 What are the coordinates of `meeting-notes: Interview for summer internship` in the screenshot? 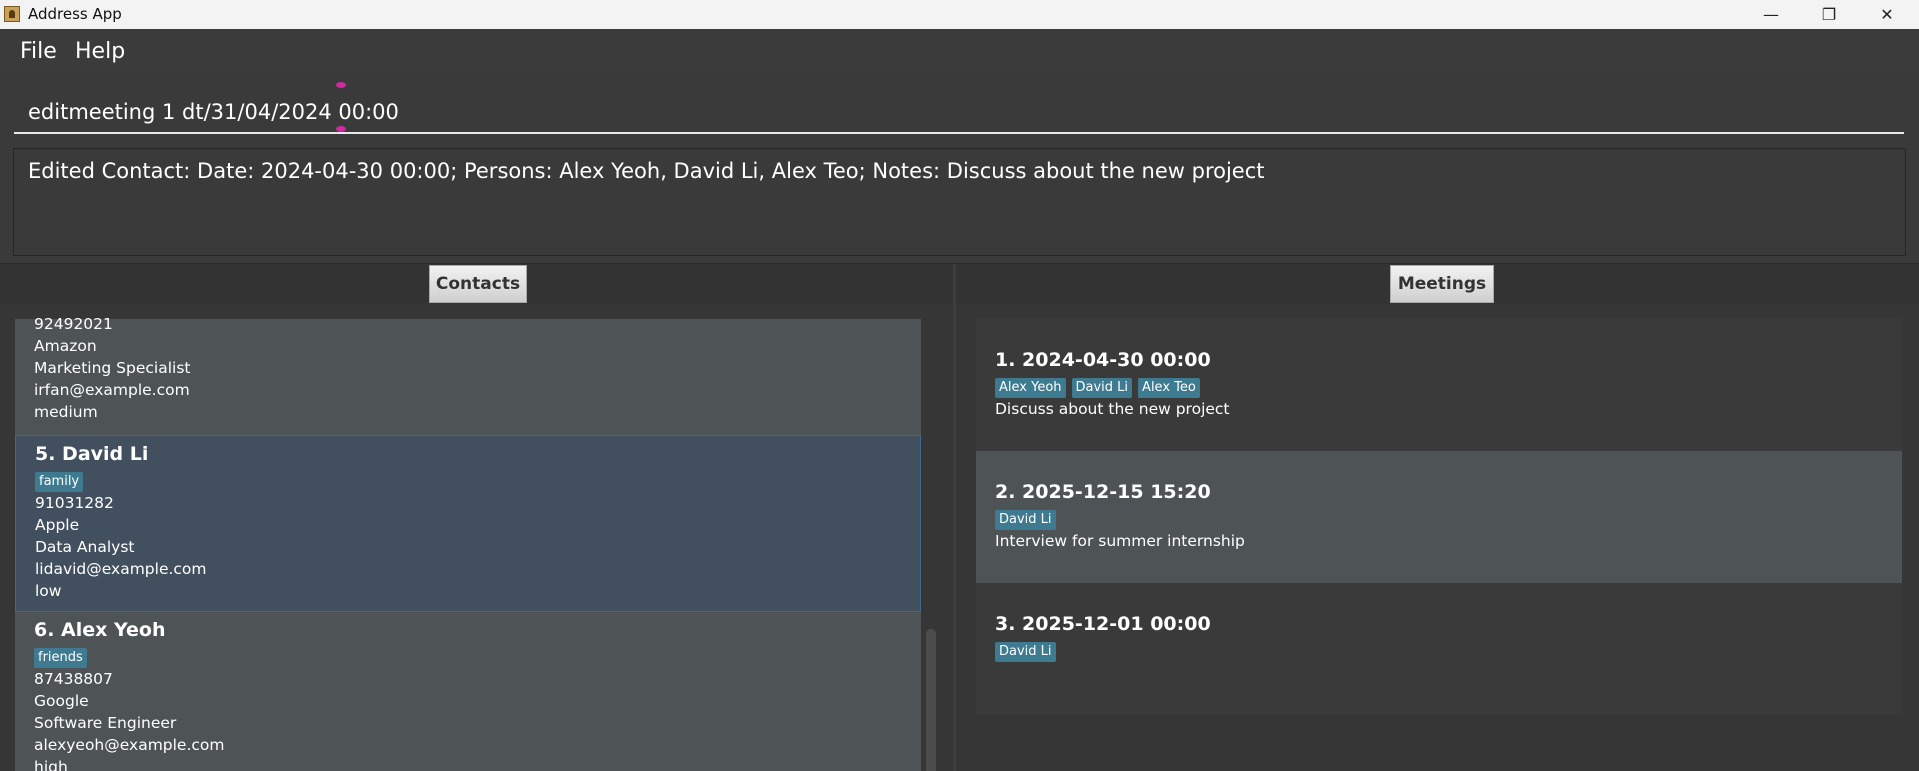 It's located at (1120, 541).